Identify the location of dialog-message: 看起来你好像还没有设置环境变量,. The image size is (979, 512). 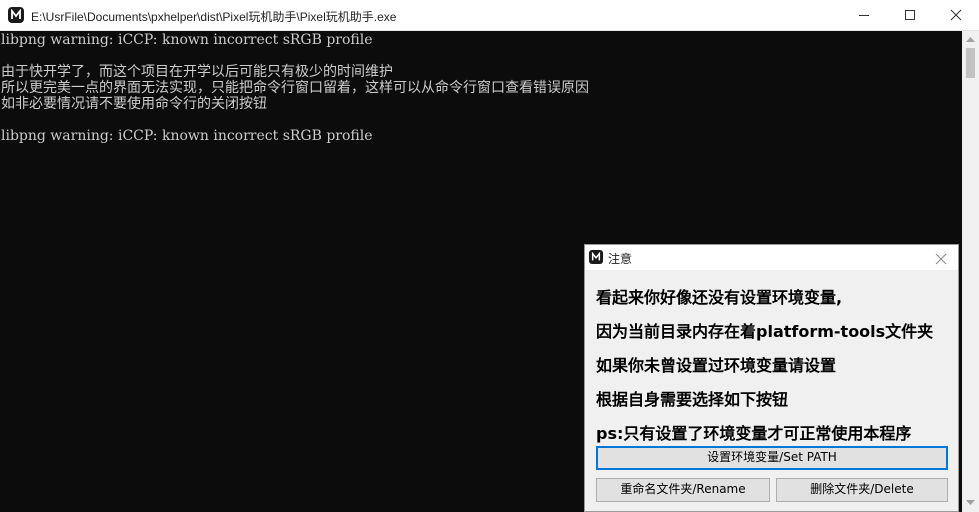
(719, 297).